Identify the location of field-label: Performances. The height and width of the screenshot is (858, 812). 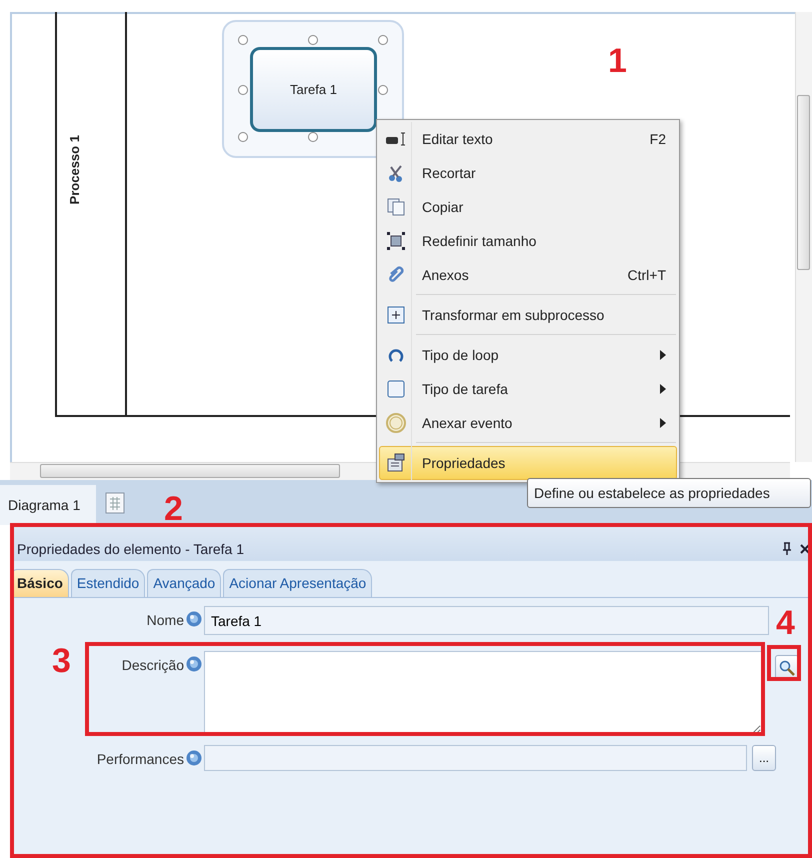
(140, 759).